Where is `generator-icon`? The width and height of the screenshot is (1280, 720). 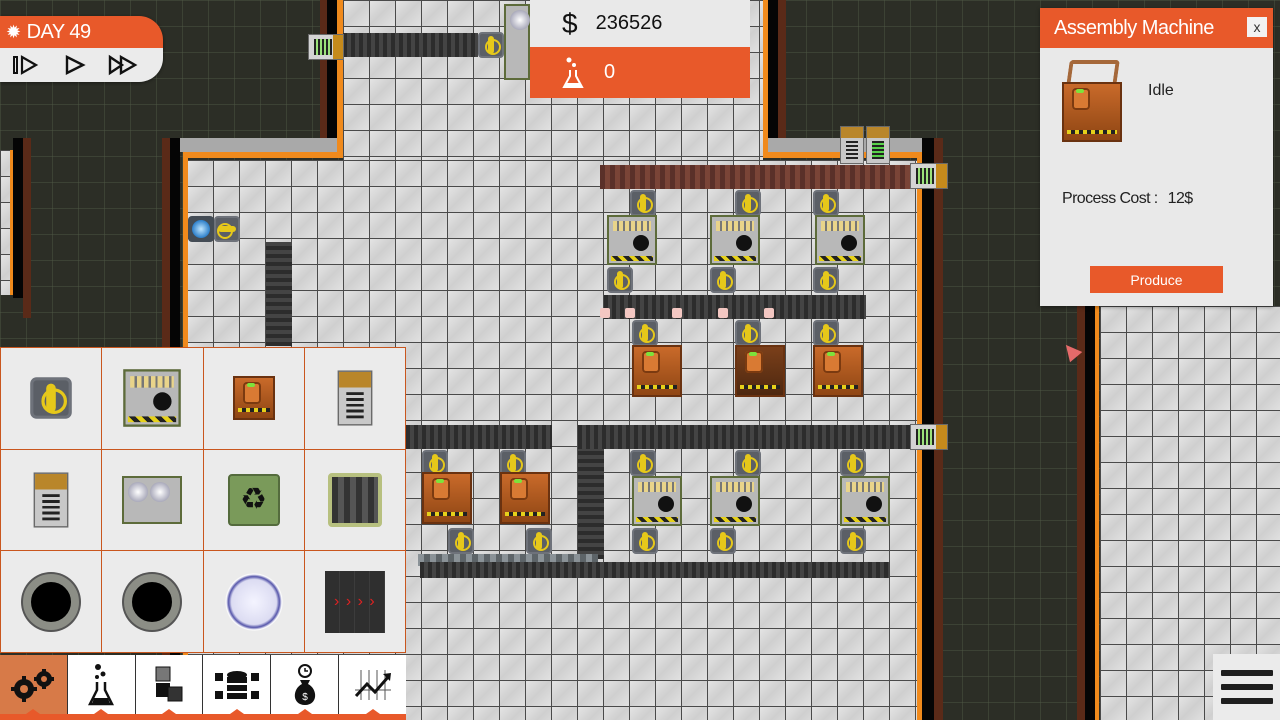 generator-icon is located at coordinates (253, 601).